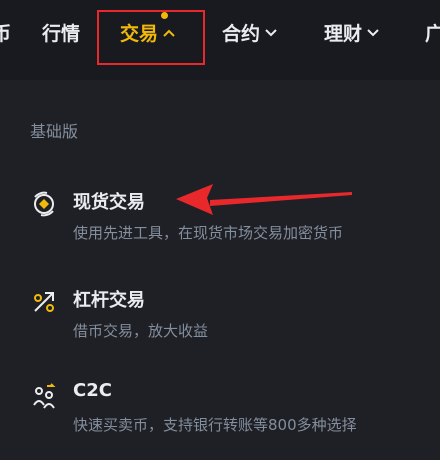 This screenshot has height=460, width=440. What do you see at coordinates (92, 390) in the screenshot?
I see `menu-item-title: C2C` at bounding box center [92, 390].